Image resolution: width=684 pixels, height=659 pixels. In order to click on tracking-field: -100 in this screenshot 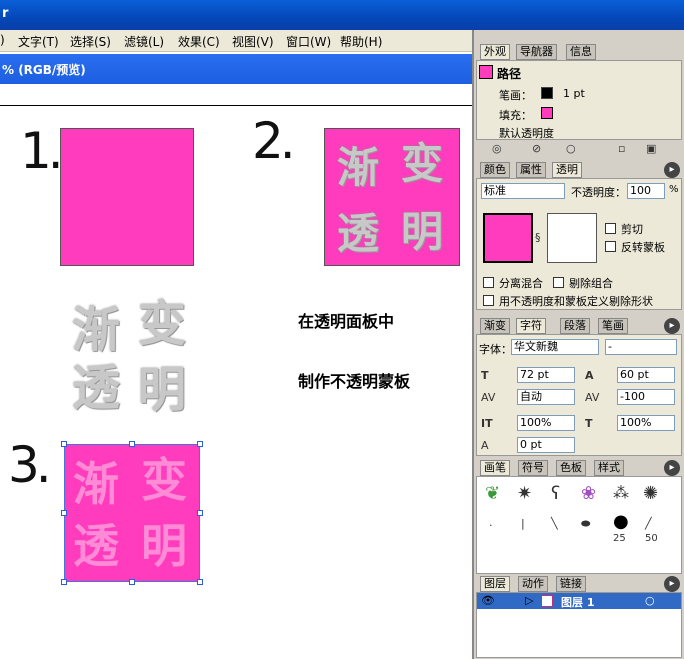, I will do `click(646, 397)`.